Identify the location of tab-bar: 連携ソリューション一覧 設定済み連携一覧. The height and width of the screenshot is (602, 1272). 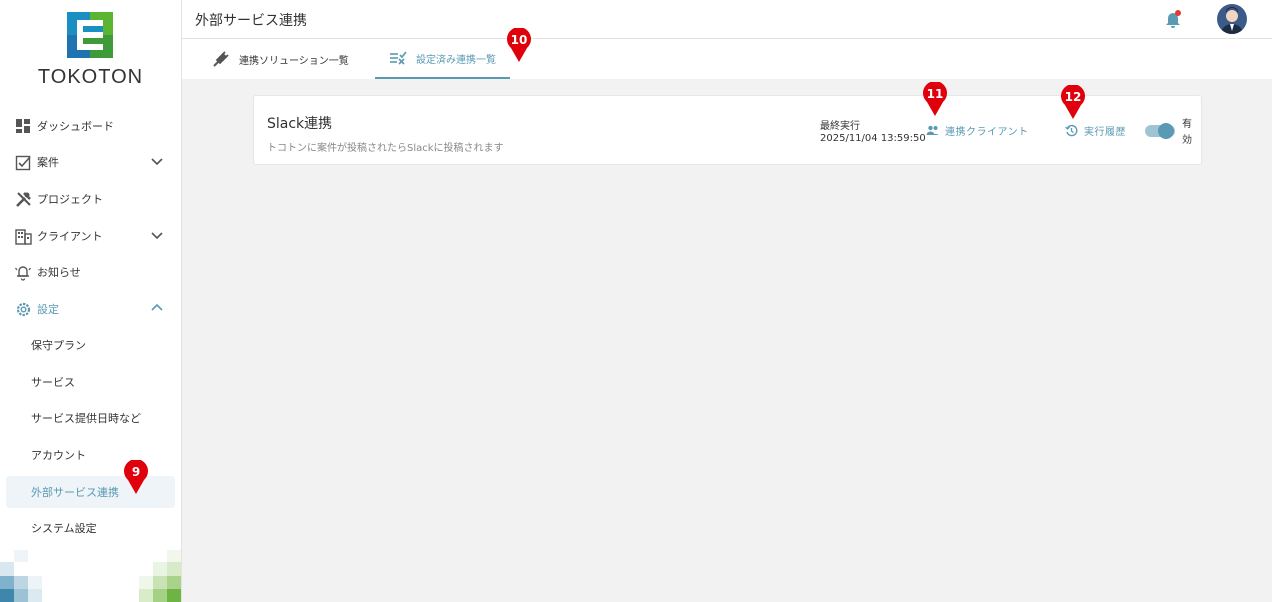
(727, 59).